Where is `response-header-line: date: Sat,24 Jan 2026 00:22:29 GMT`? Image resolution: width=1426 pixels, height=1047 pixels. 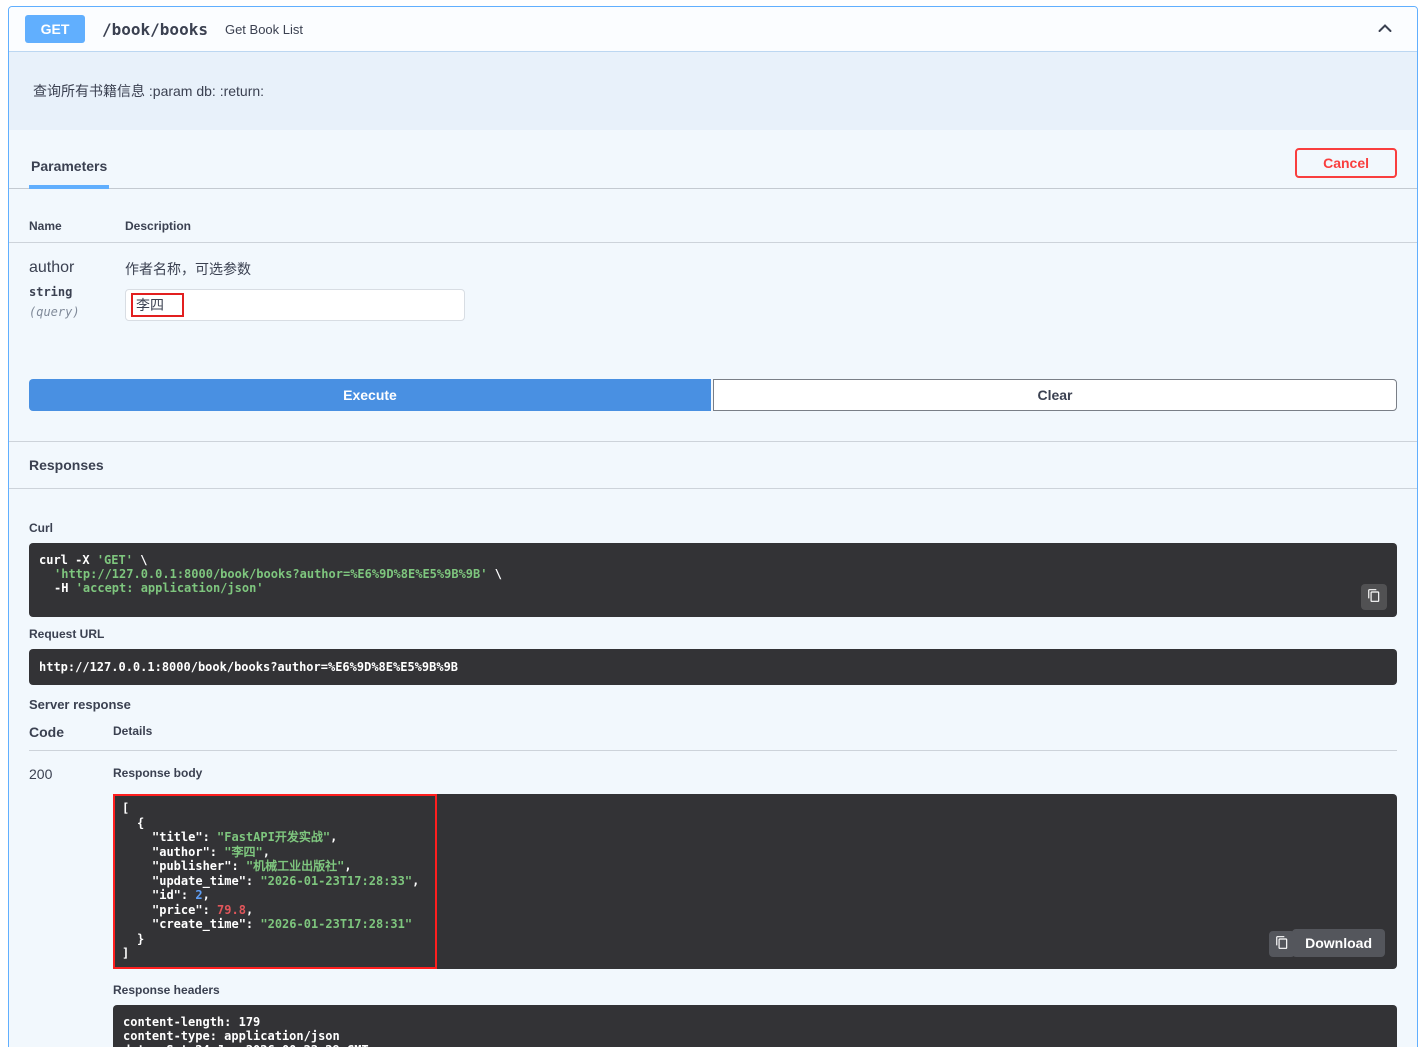
response-header-line: date: Sat,24 Jan 2026 00:22:29 GMT is located at coordinates (755, 1045).